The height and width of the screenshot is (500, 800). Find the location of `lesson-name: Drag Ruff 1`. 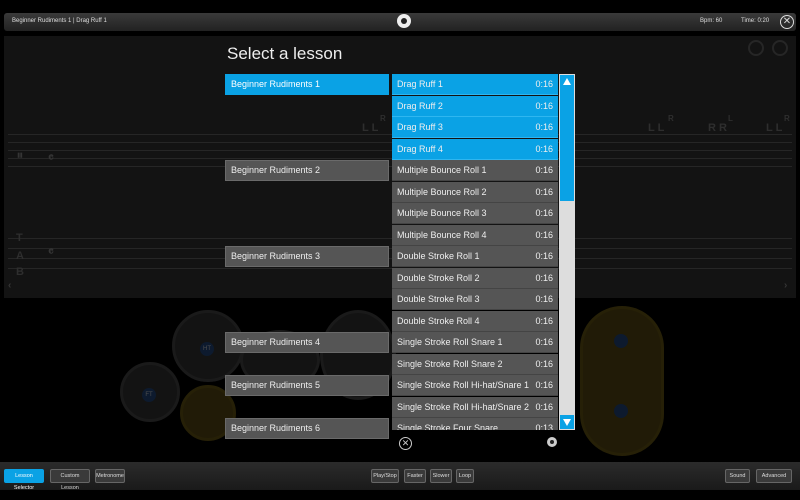

lesson-name: Drag Ruff 1 is located at coordinates (420, 84).